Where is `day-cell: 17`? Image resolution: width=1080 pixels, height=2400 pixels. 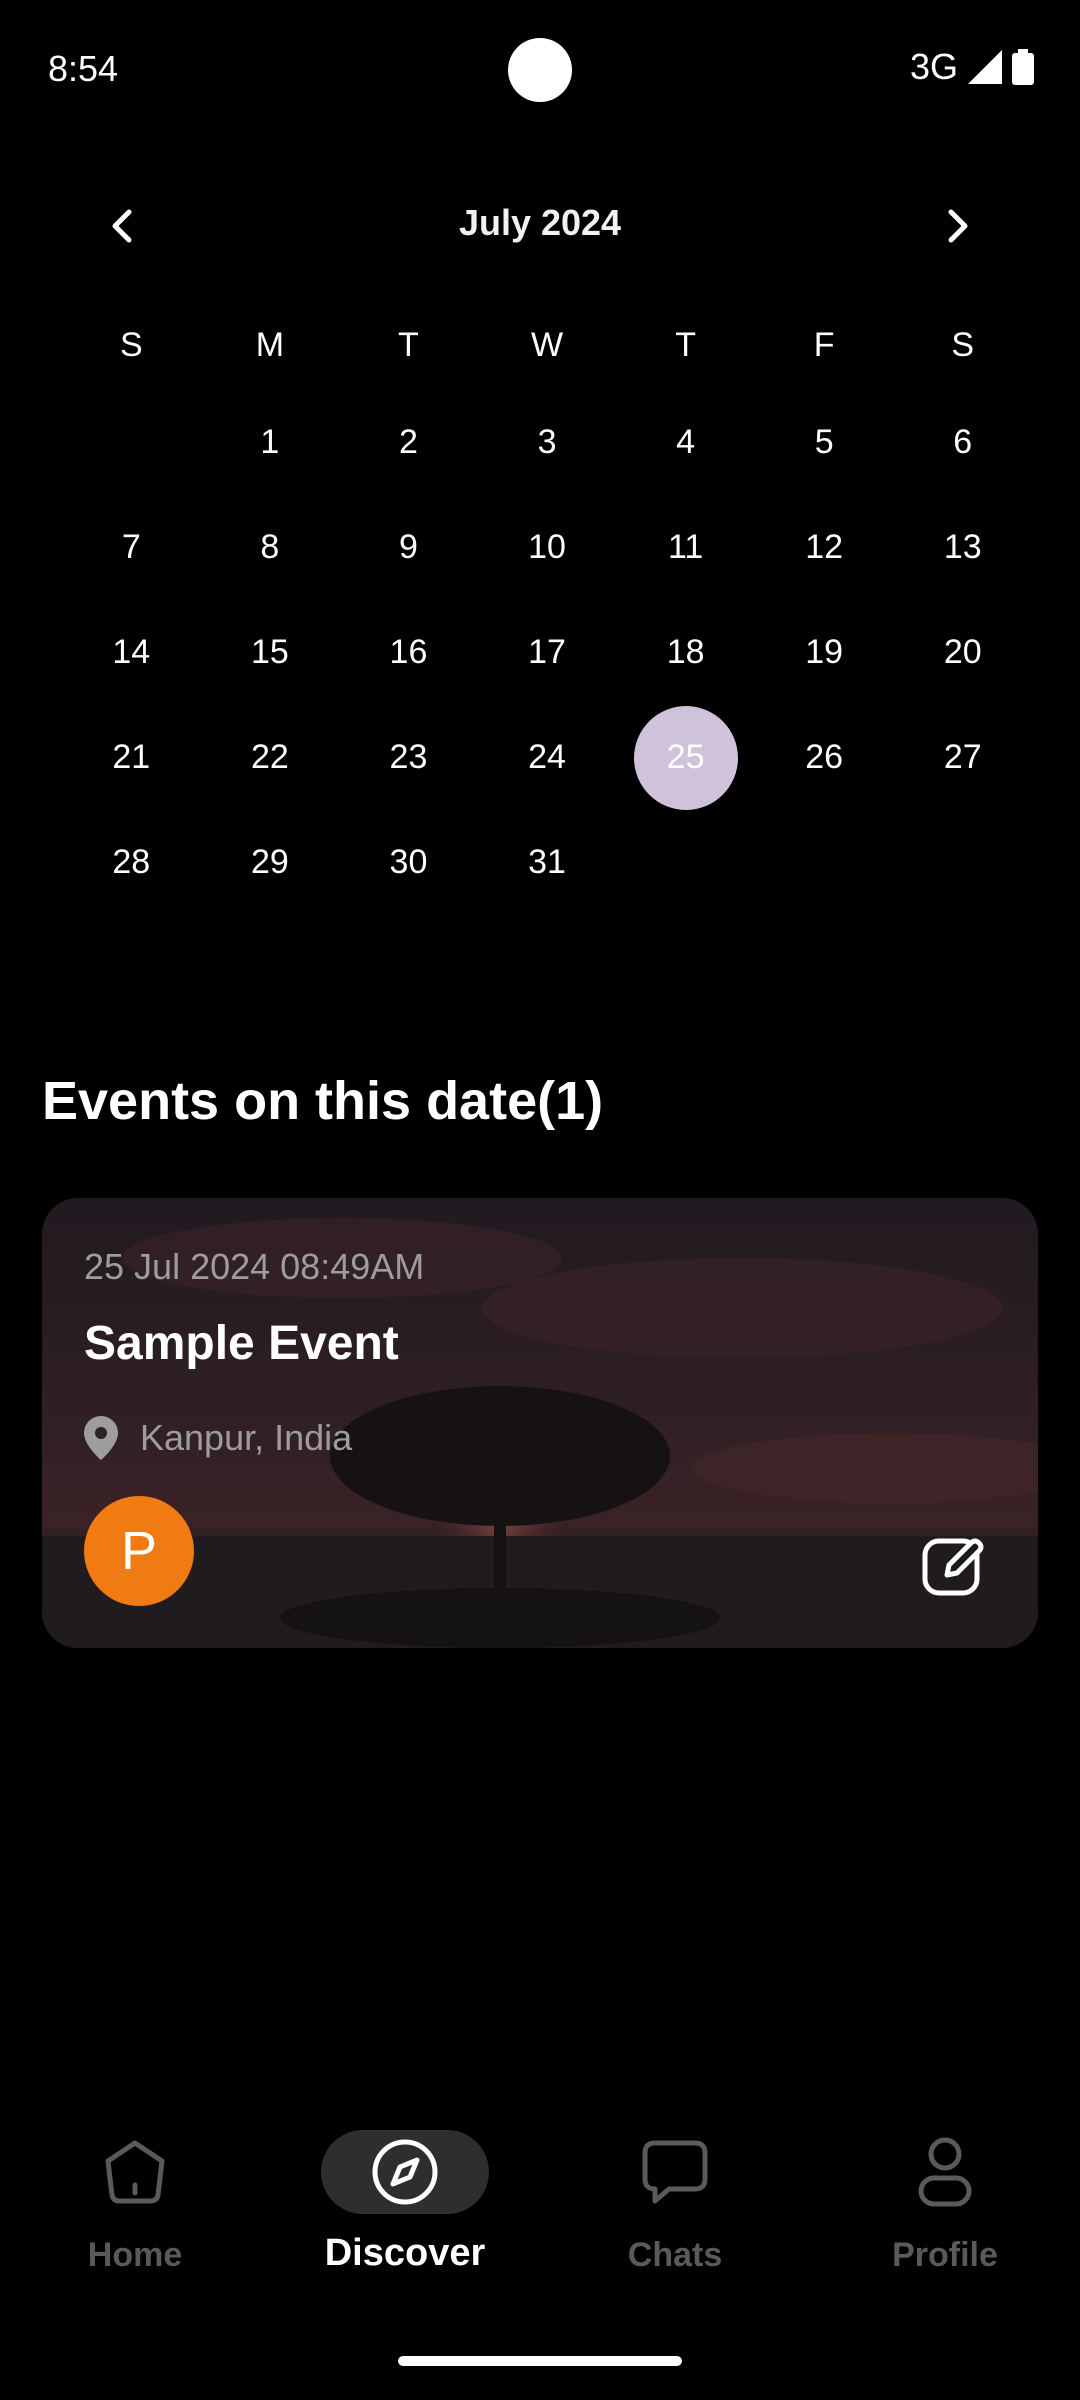
day-cell: 17 is located at coordinates (547, 652).